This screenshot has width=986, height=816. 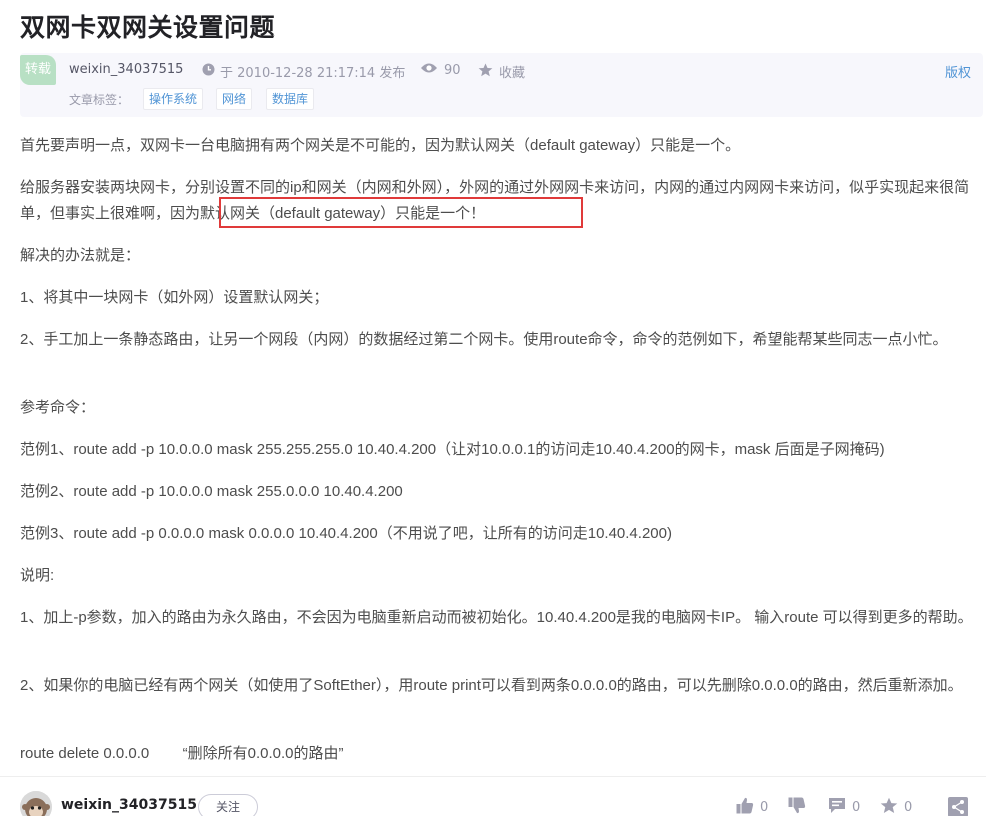 I want to click on tag-link: 操作系统, so click(x=173, y=99).